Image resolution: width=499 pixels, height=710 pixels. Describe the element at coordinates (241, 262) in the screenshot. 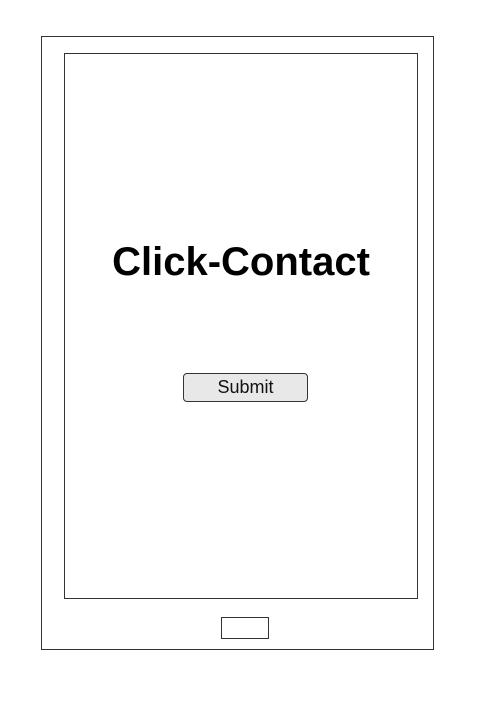

I see `page-title: Click-Contact` at that location.